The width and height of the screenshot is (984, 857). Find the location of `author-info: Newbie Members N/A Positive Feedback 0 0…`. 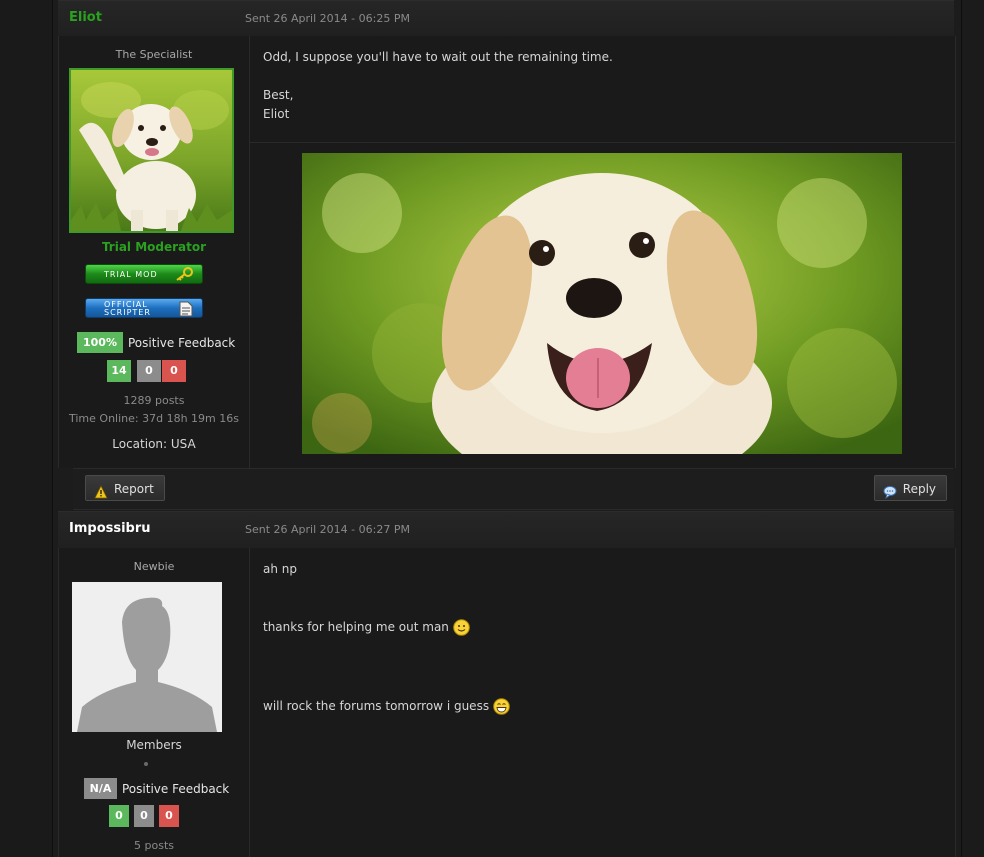

author-info: Newbie Members N/A Positive Feedback 0 0… is located at coordinates (154, 702).